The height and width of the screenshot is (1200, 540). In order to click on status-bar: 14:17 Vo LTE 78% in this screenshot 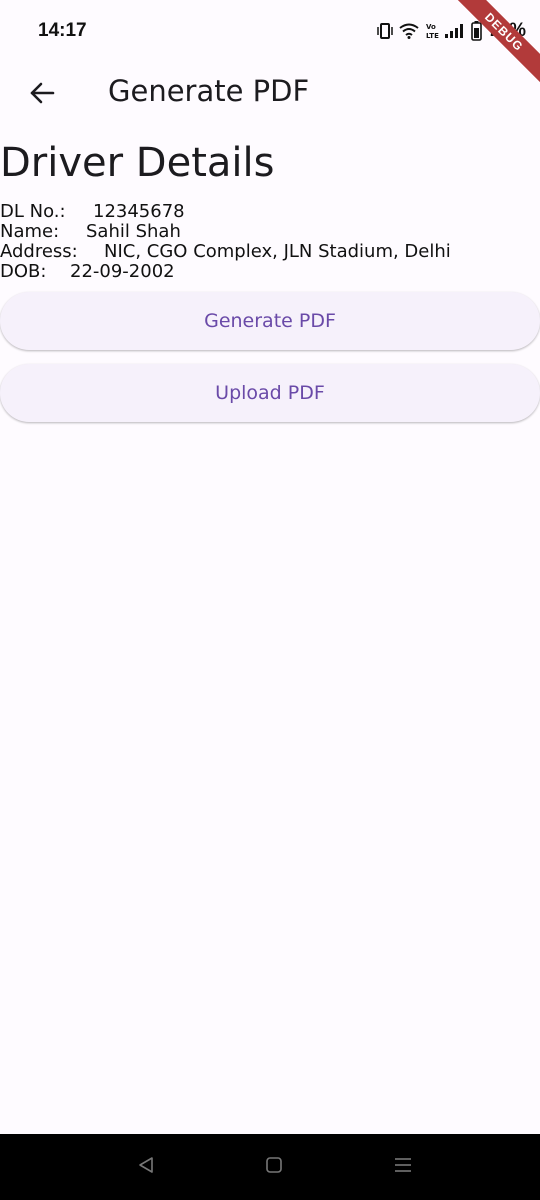, I will do `click(270, 30)`.